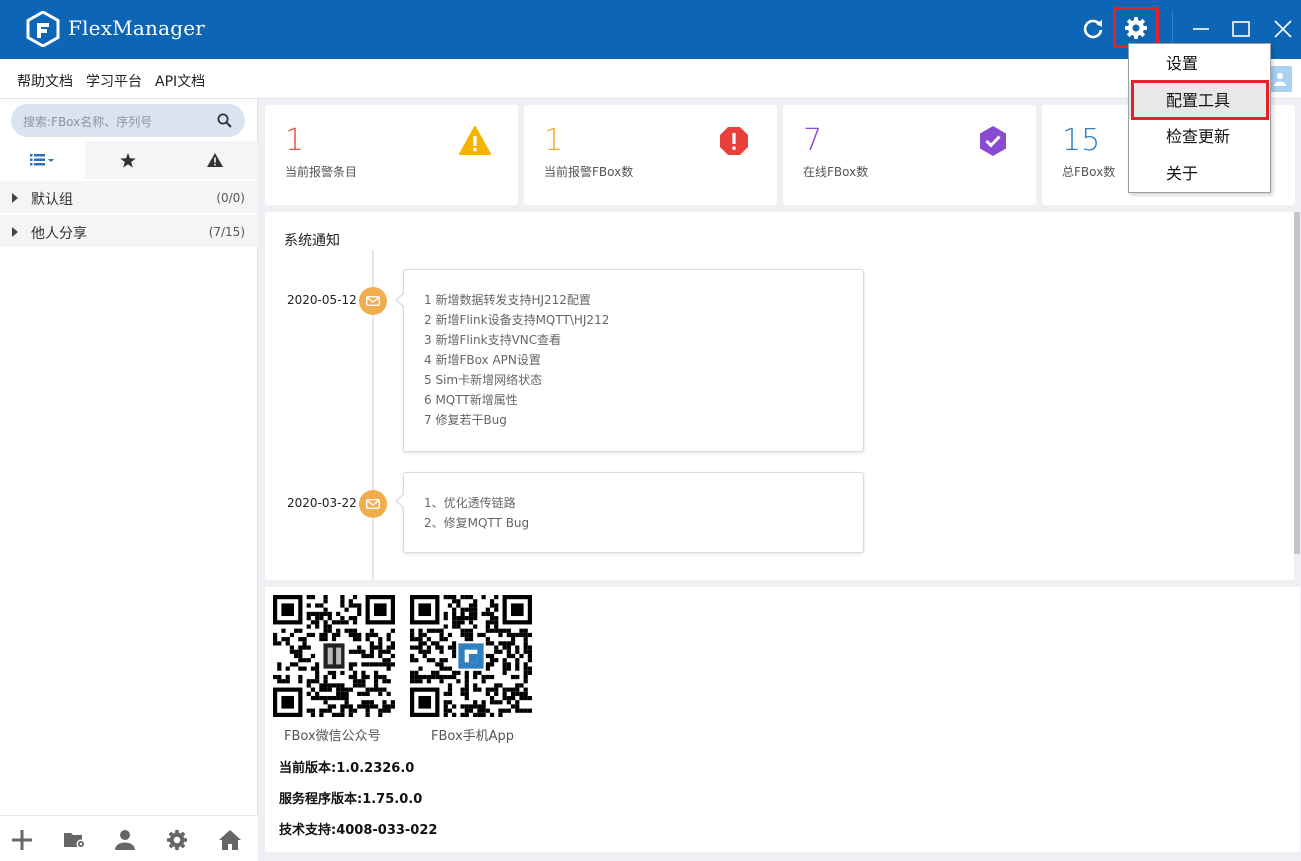 The width and height of the screenshot is (1301, 861). I want to click on notice-bubble: 1、优化透传链路 2、修复MQTT Bug, so click(629, 512).